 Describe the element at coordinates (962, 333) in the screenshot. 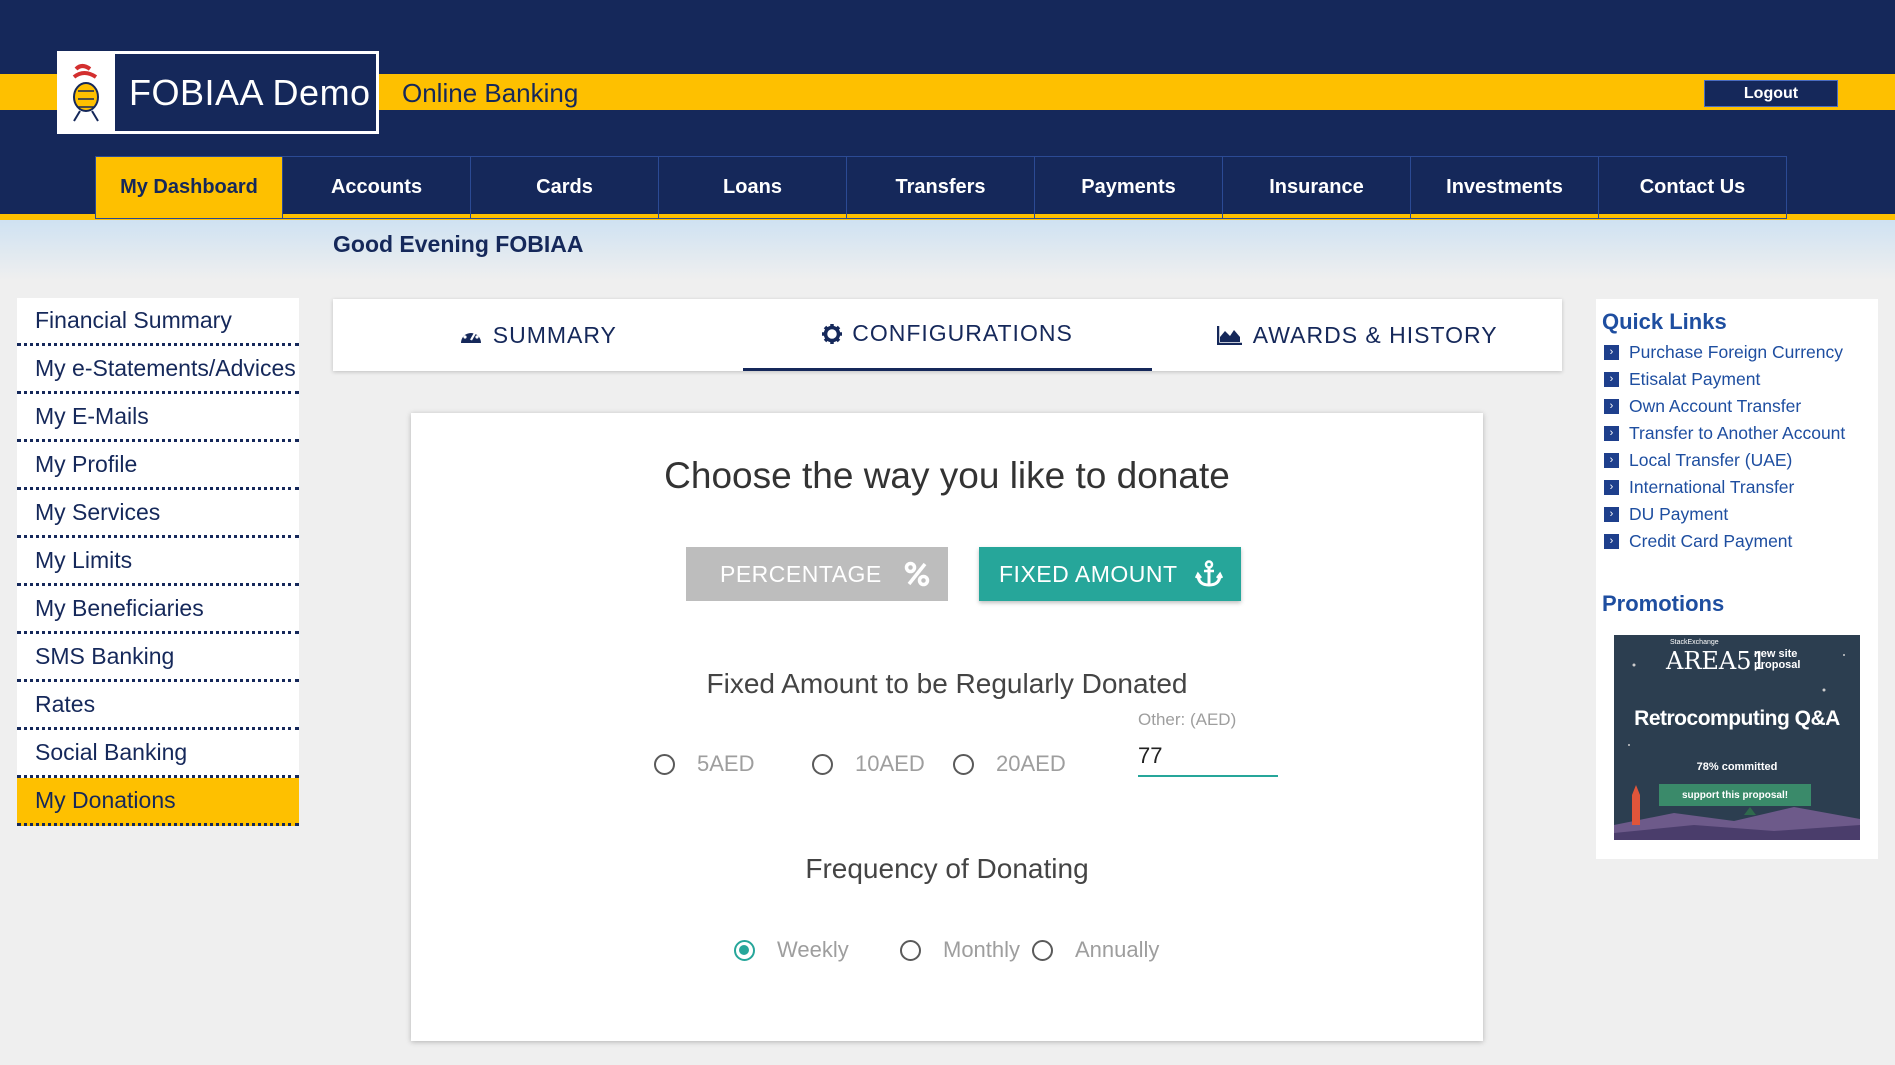

I see `tab-configurations-label: CONFIGURATIONS` at that location.